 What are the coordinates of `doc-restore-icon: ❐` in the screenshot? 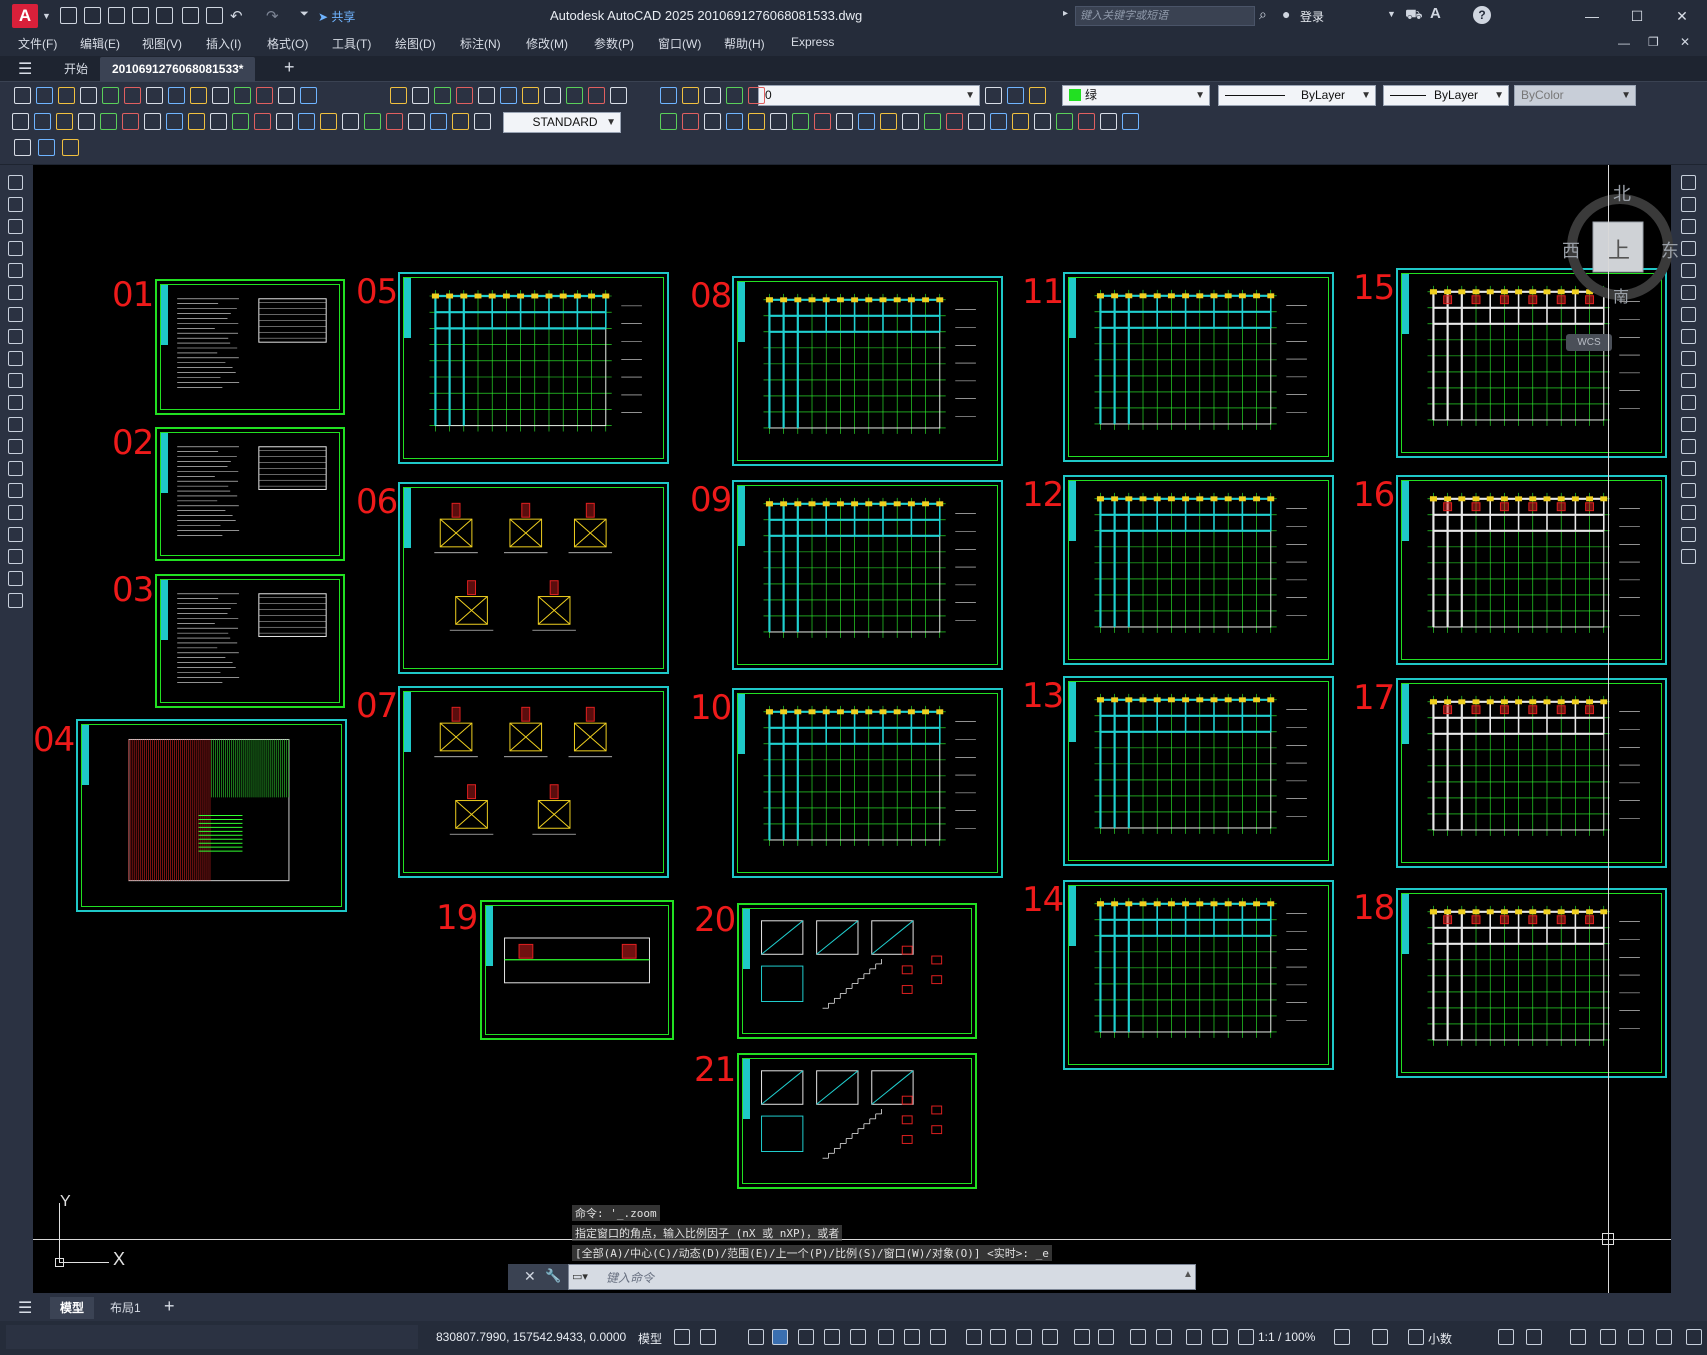 It's located at (1653, 42).